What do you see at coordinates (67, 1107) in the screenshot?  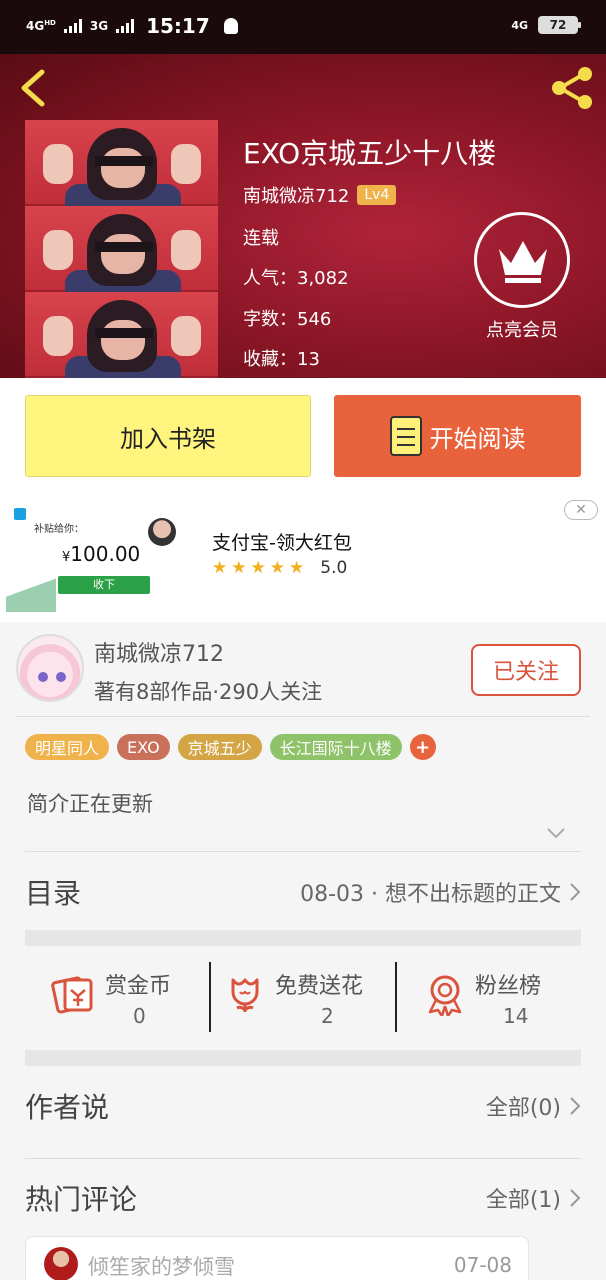 I see `author-says-title: 作者说` at bounding box center [67, 1107].